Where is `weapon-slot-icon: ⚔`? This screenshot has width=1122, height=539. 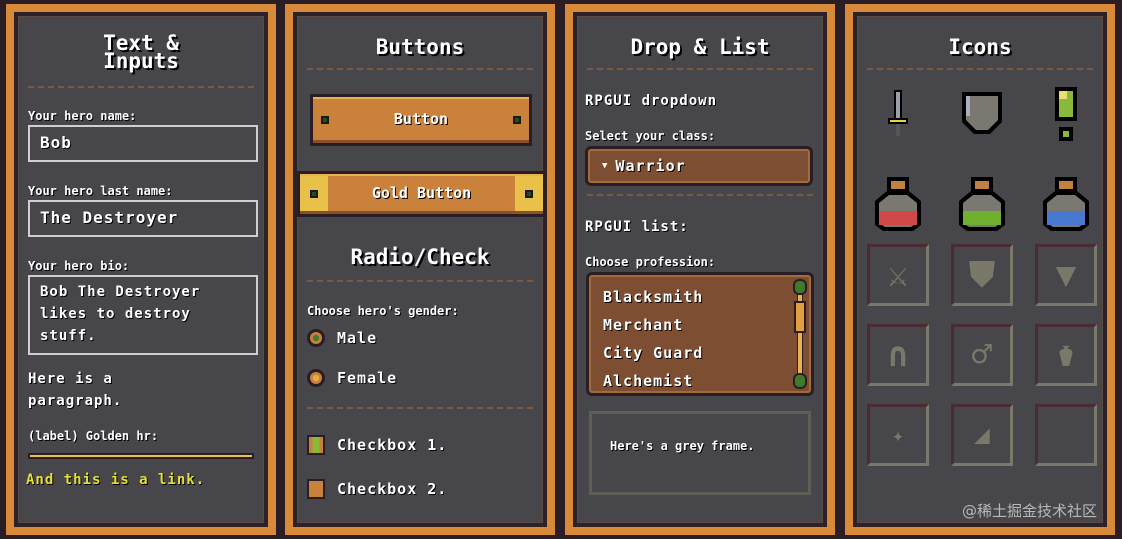 weapon-slot-icon: ⚔ is located at coordinates (898, 275).